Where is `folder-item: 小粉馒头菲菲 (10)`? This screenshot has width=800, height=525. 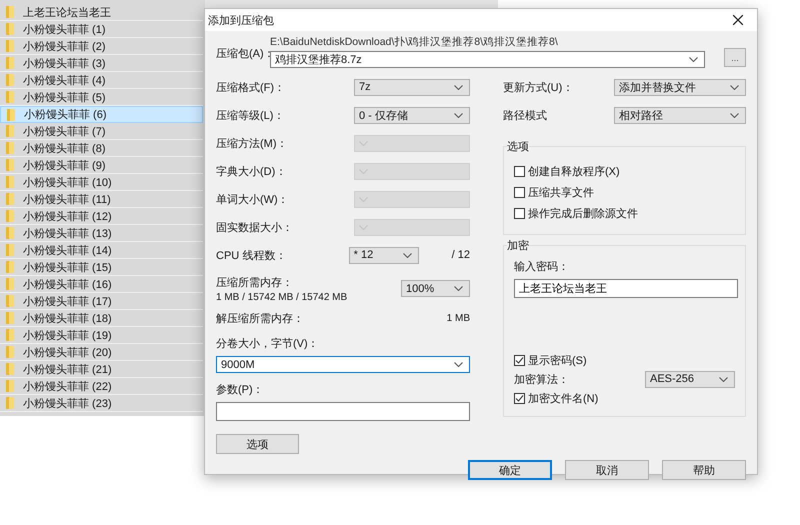
folder-item: 小粉馒头菲菲 (10) is located at coordinates (101, 182).